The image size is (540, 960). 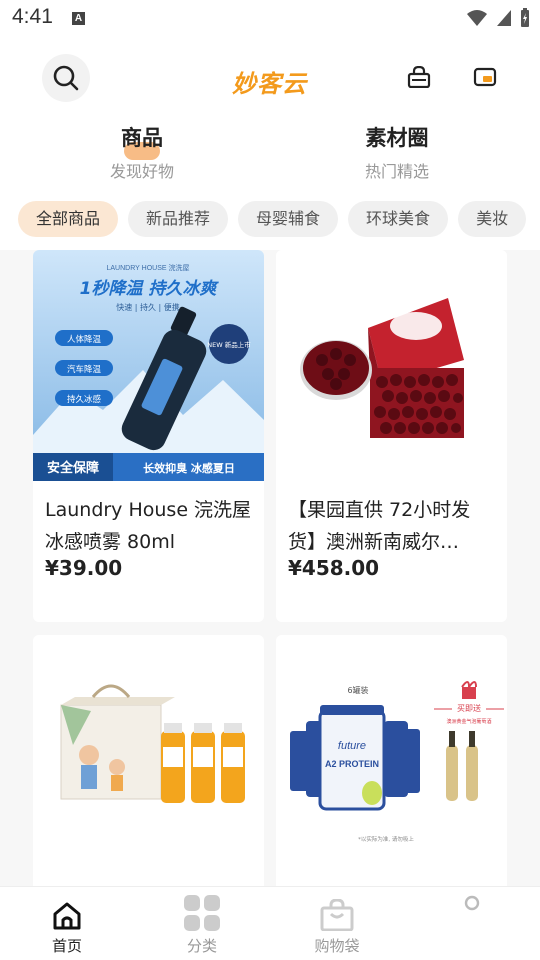 I want to click on nav-category-label: 分类, so click(x=201, y=946).